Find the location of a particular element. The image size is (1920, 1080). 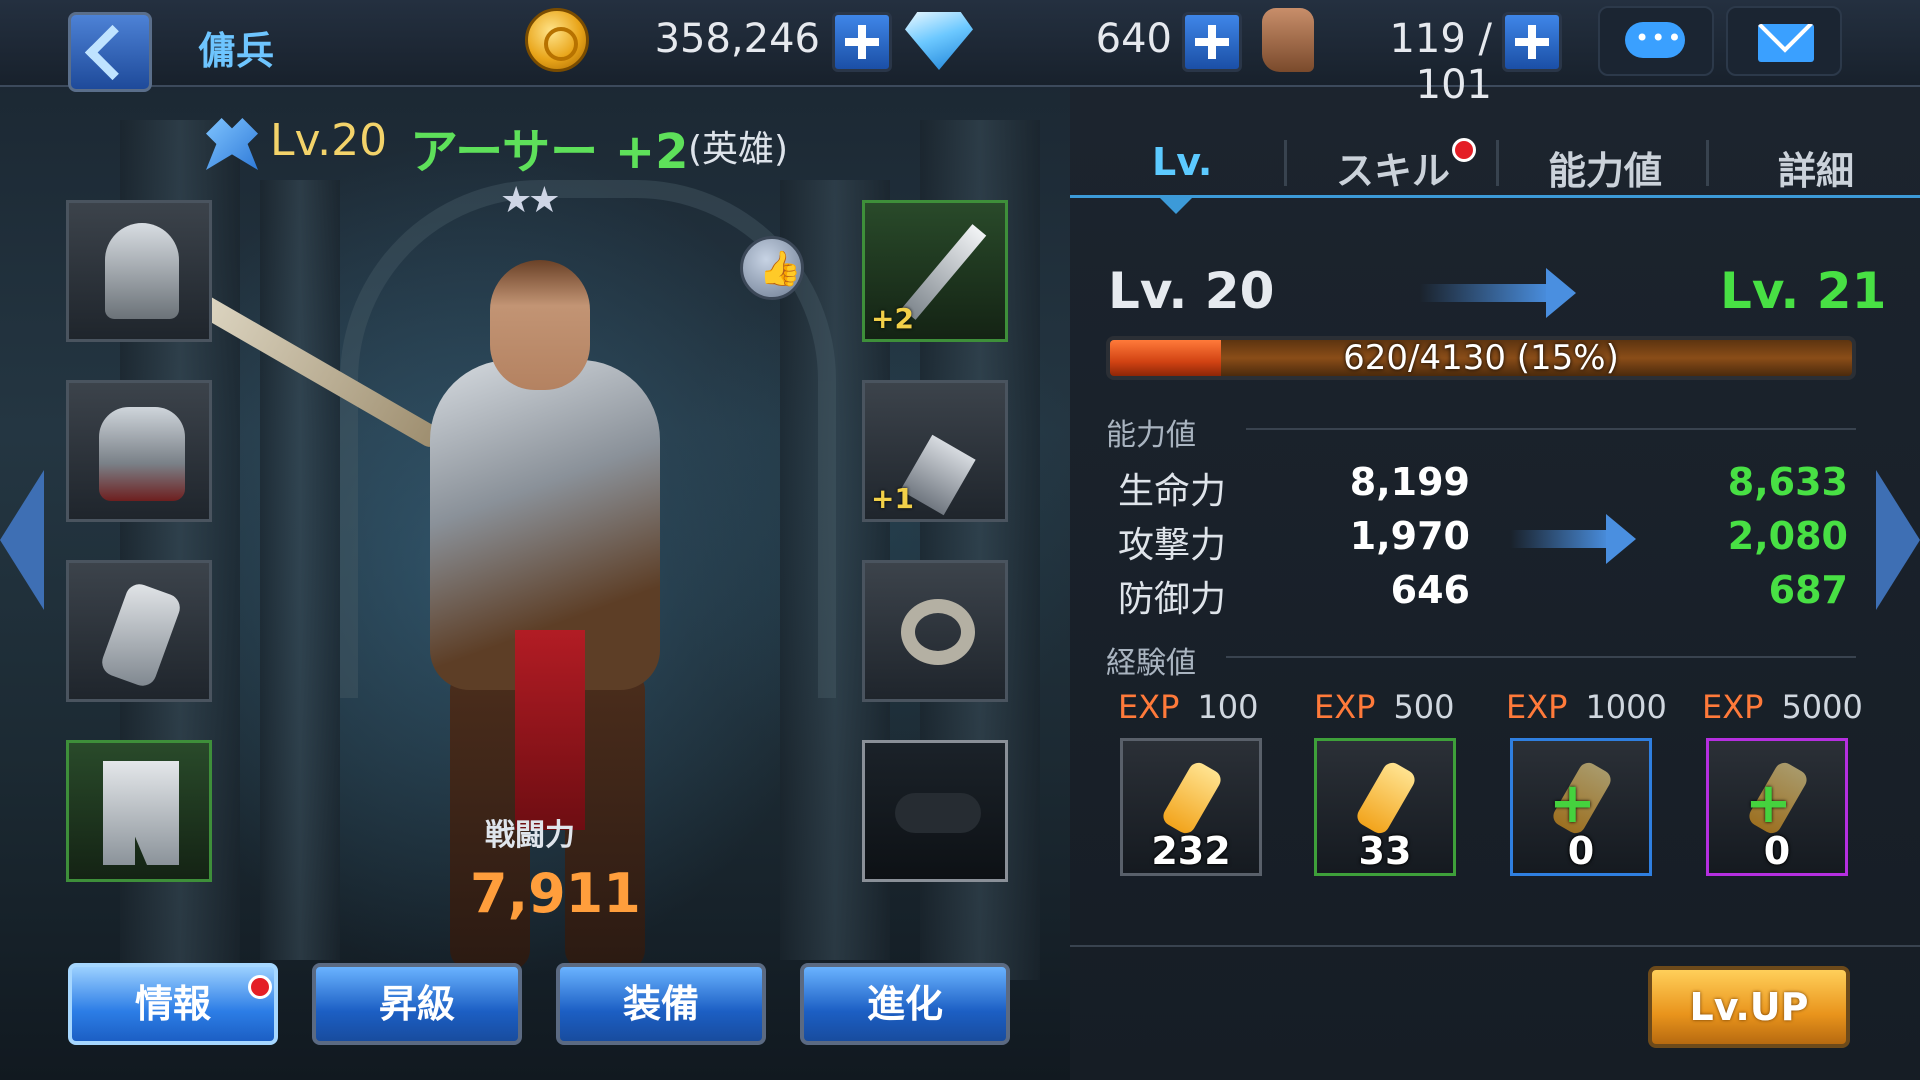

back-button is located at coordinates (110, 52).